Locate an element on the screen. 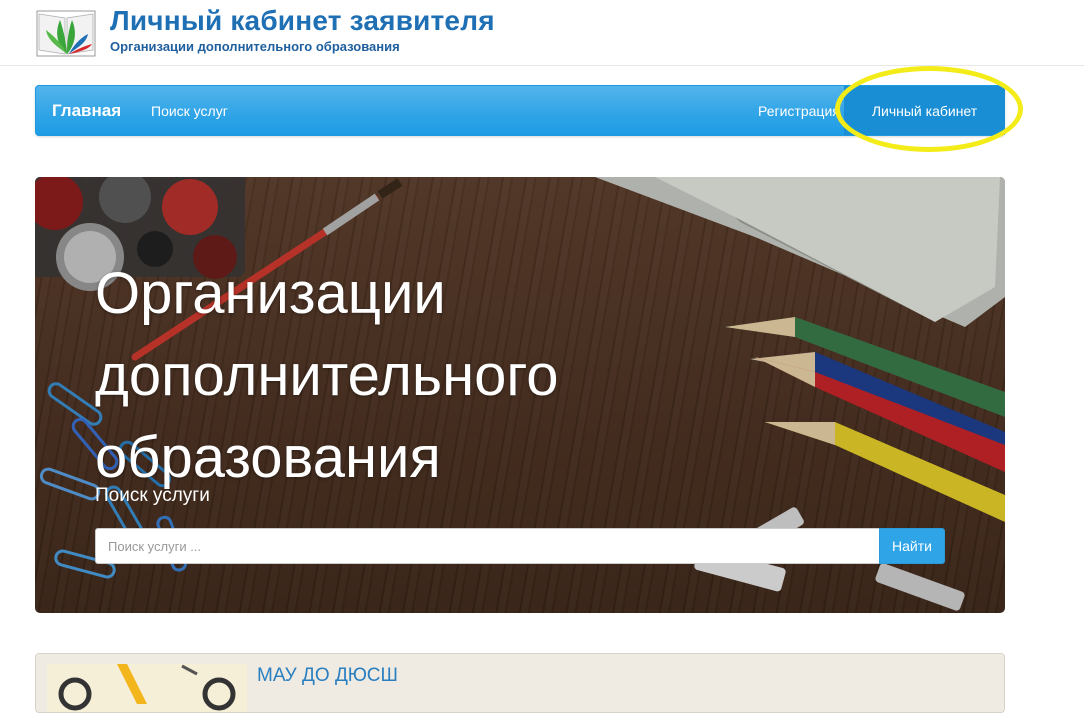 This screenshot has height=713, width=1084. organization-card: МАУ ДО ДЮСШ is located at coordinates (520, 683).